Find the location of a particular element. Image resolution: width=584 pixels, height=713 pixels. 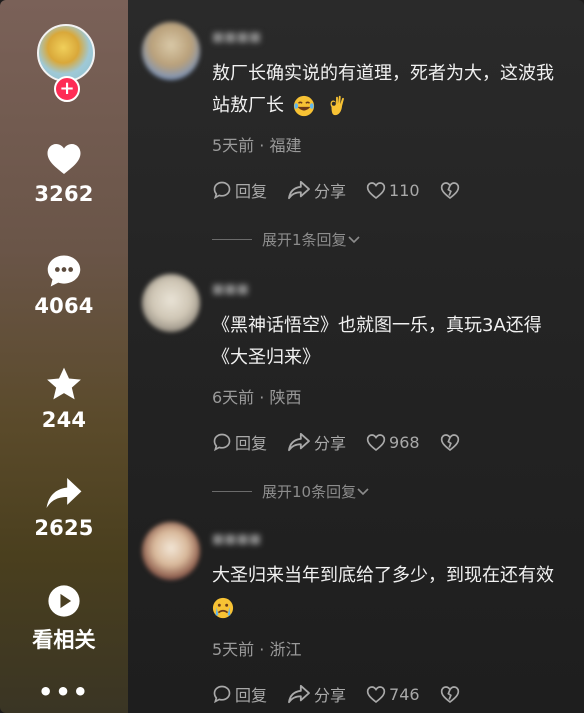

share-button: 2625 is located at coordinates (64, 508).